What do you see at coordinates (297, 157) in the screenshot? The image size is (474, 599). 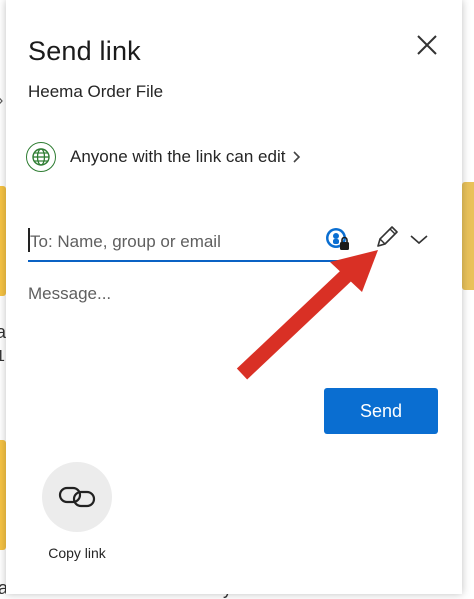 I see `chevron-right-icon` at bounding box center [297, 157].